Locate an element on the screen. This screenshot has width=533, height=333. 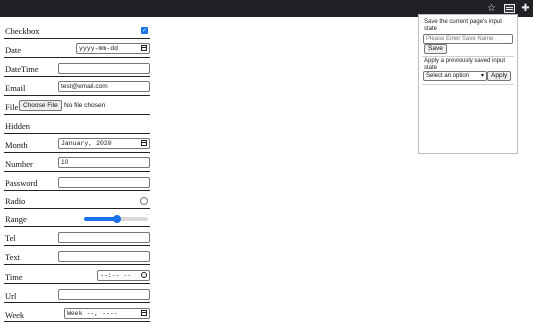
range-label: Range is located at coordinates (16, 219).